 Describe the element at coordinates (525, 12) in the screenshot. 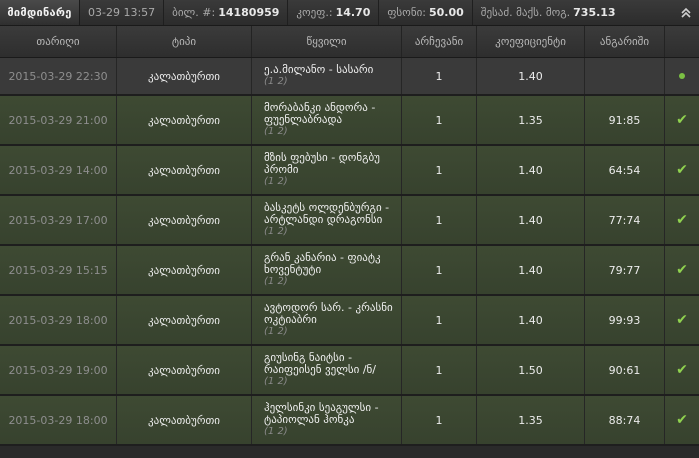

I see `maxwin-label: შესაძ. მაქს. მოგ.` at that location.